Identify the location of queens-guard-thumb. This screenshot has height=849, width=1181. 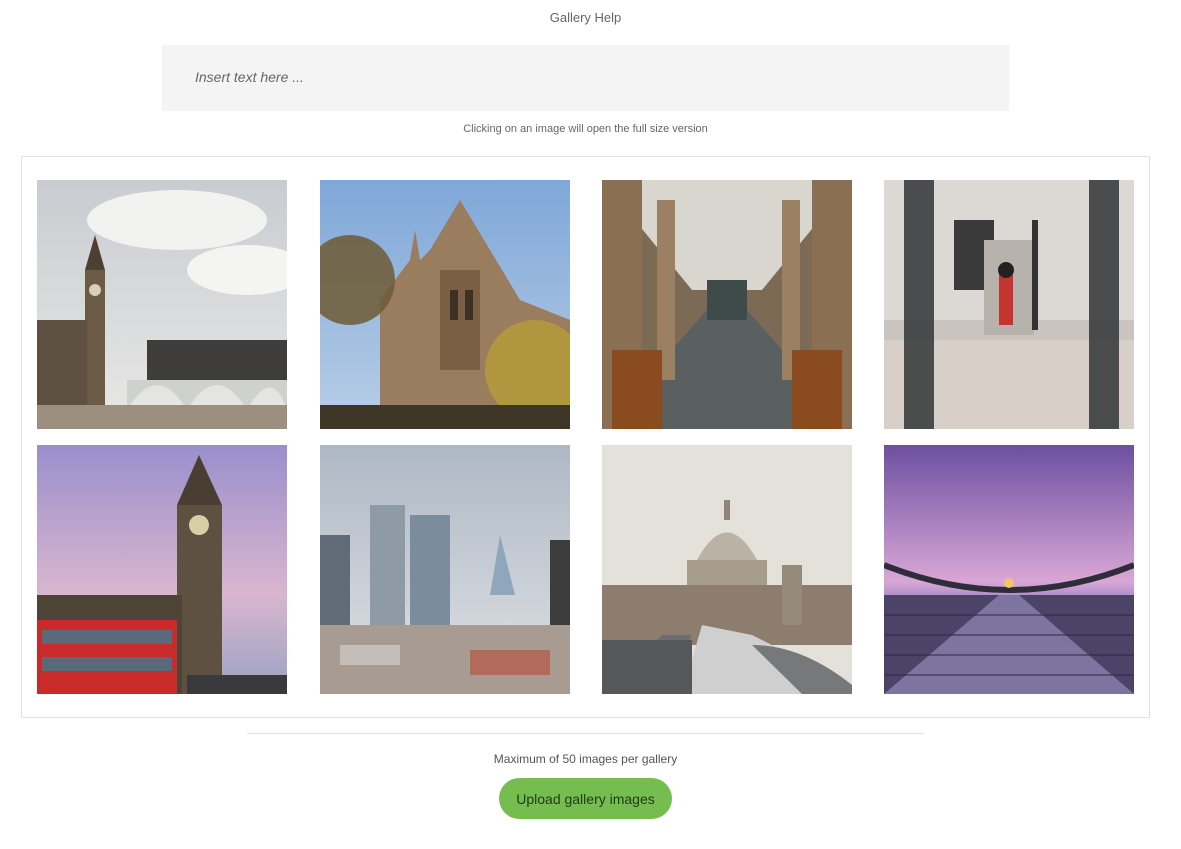
(1009, 304).